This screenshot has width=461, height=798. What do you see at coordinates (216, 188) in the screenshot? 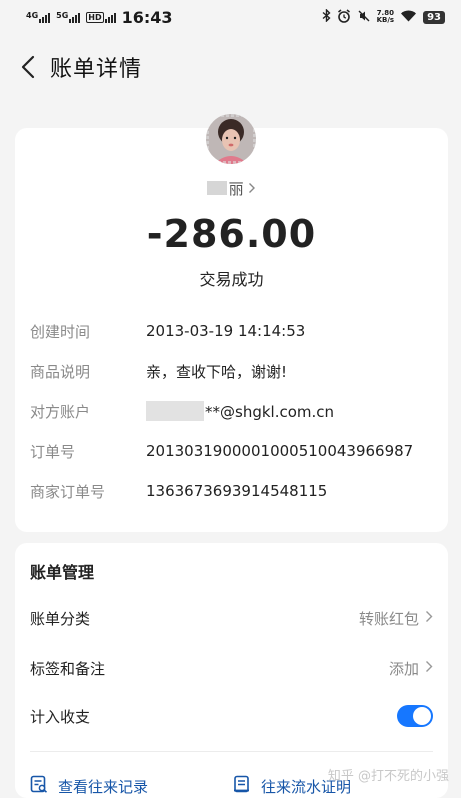
I see `name-redaction` at bounding box center [216, 188].